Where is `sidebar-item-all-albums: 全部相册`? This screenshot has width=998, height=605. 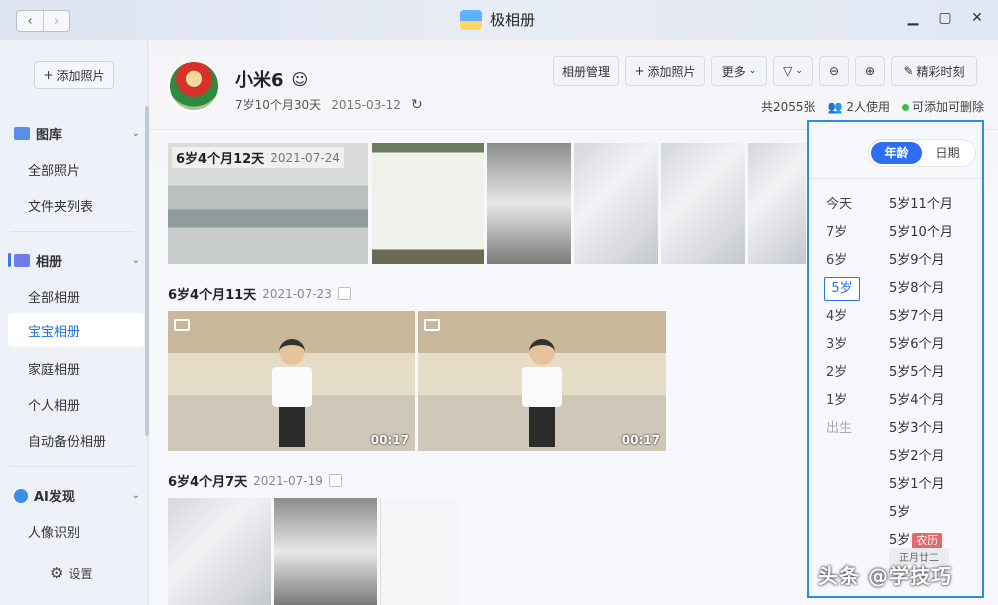 sidebar-item-all-albums: 全部相册 is located at coordinates (54, 296).